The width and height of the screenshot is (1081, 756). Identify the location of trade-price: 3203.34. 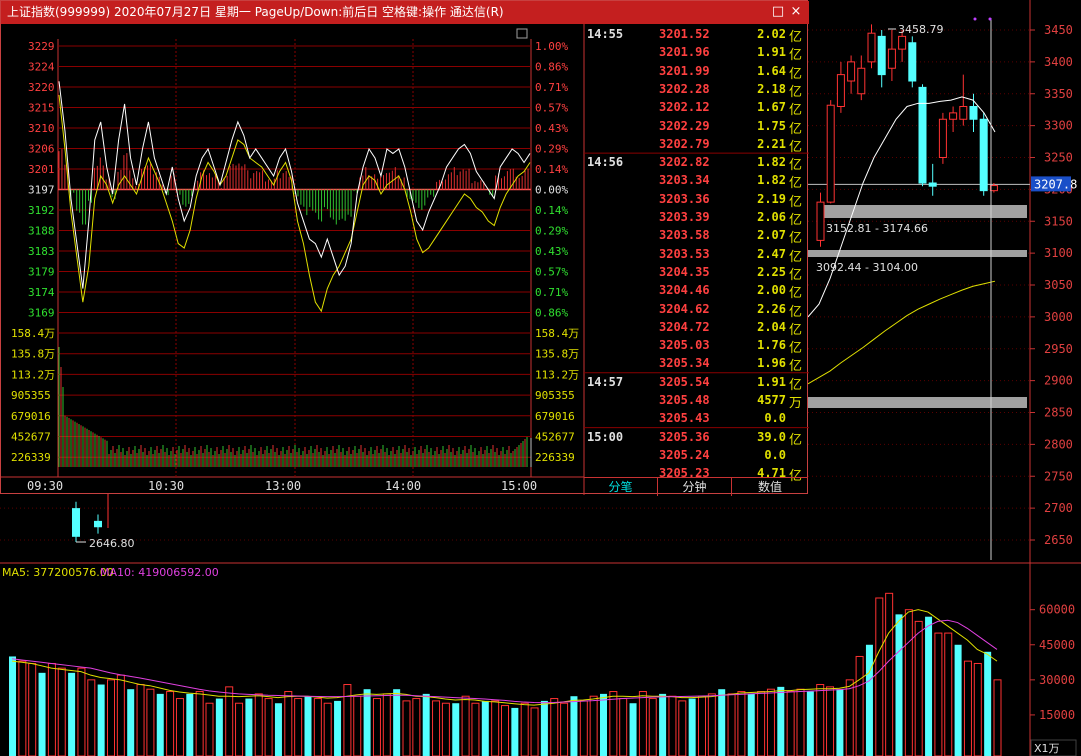
(684, 180).